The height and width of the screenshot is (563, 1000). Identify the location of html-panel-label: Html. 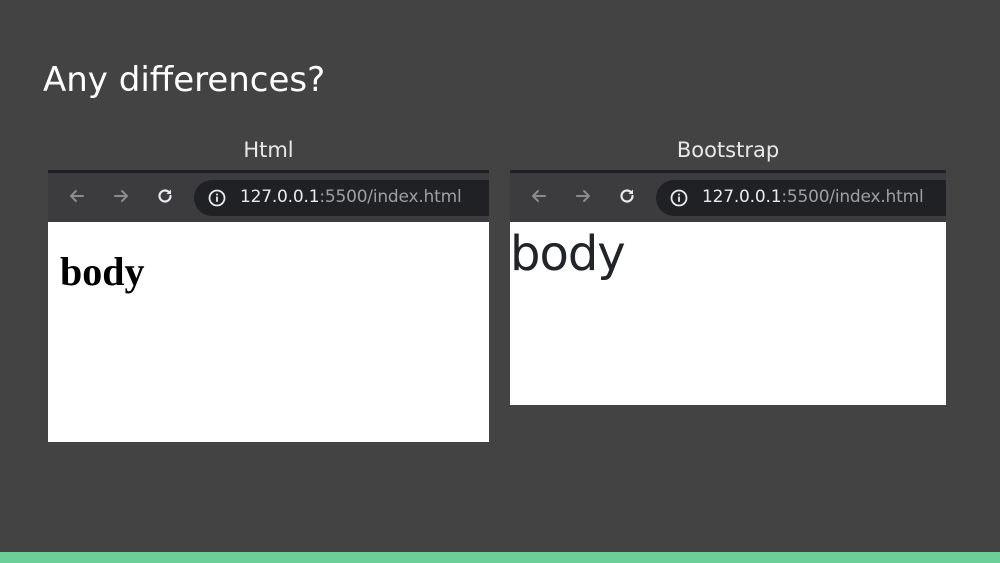
(268, 150).